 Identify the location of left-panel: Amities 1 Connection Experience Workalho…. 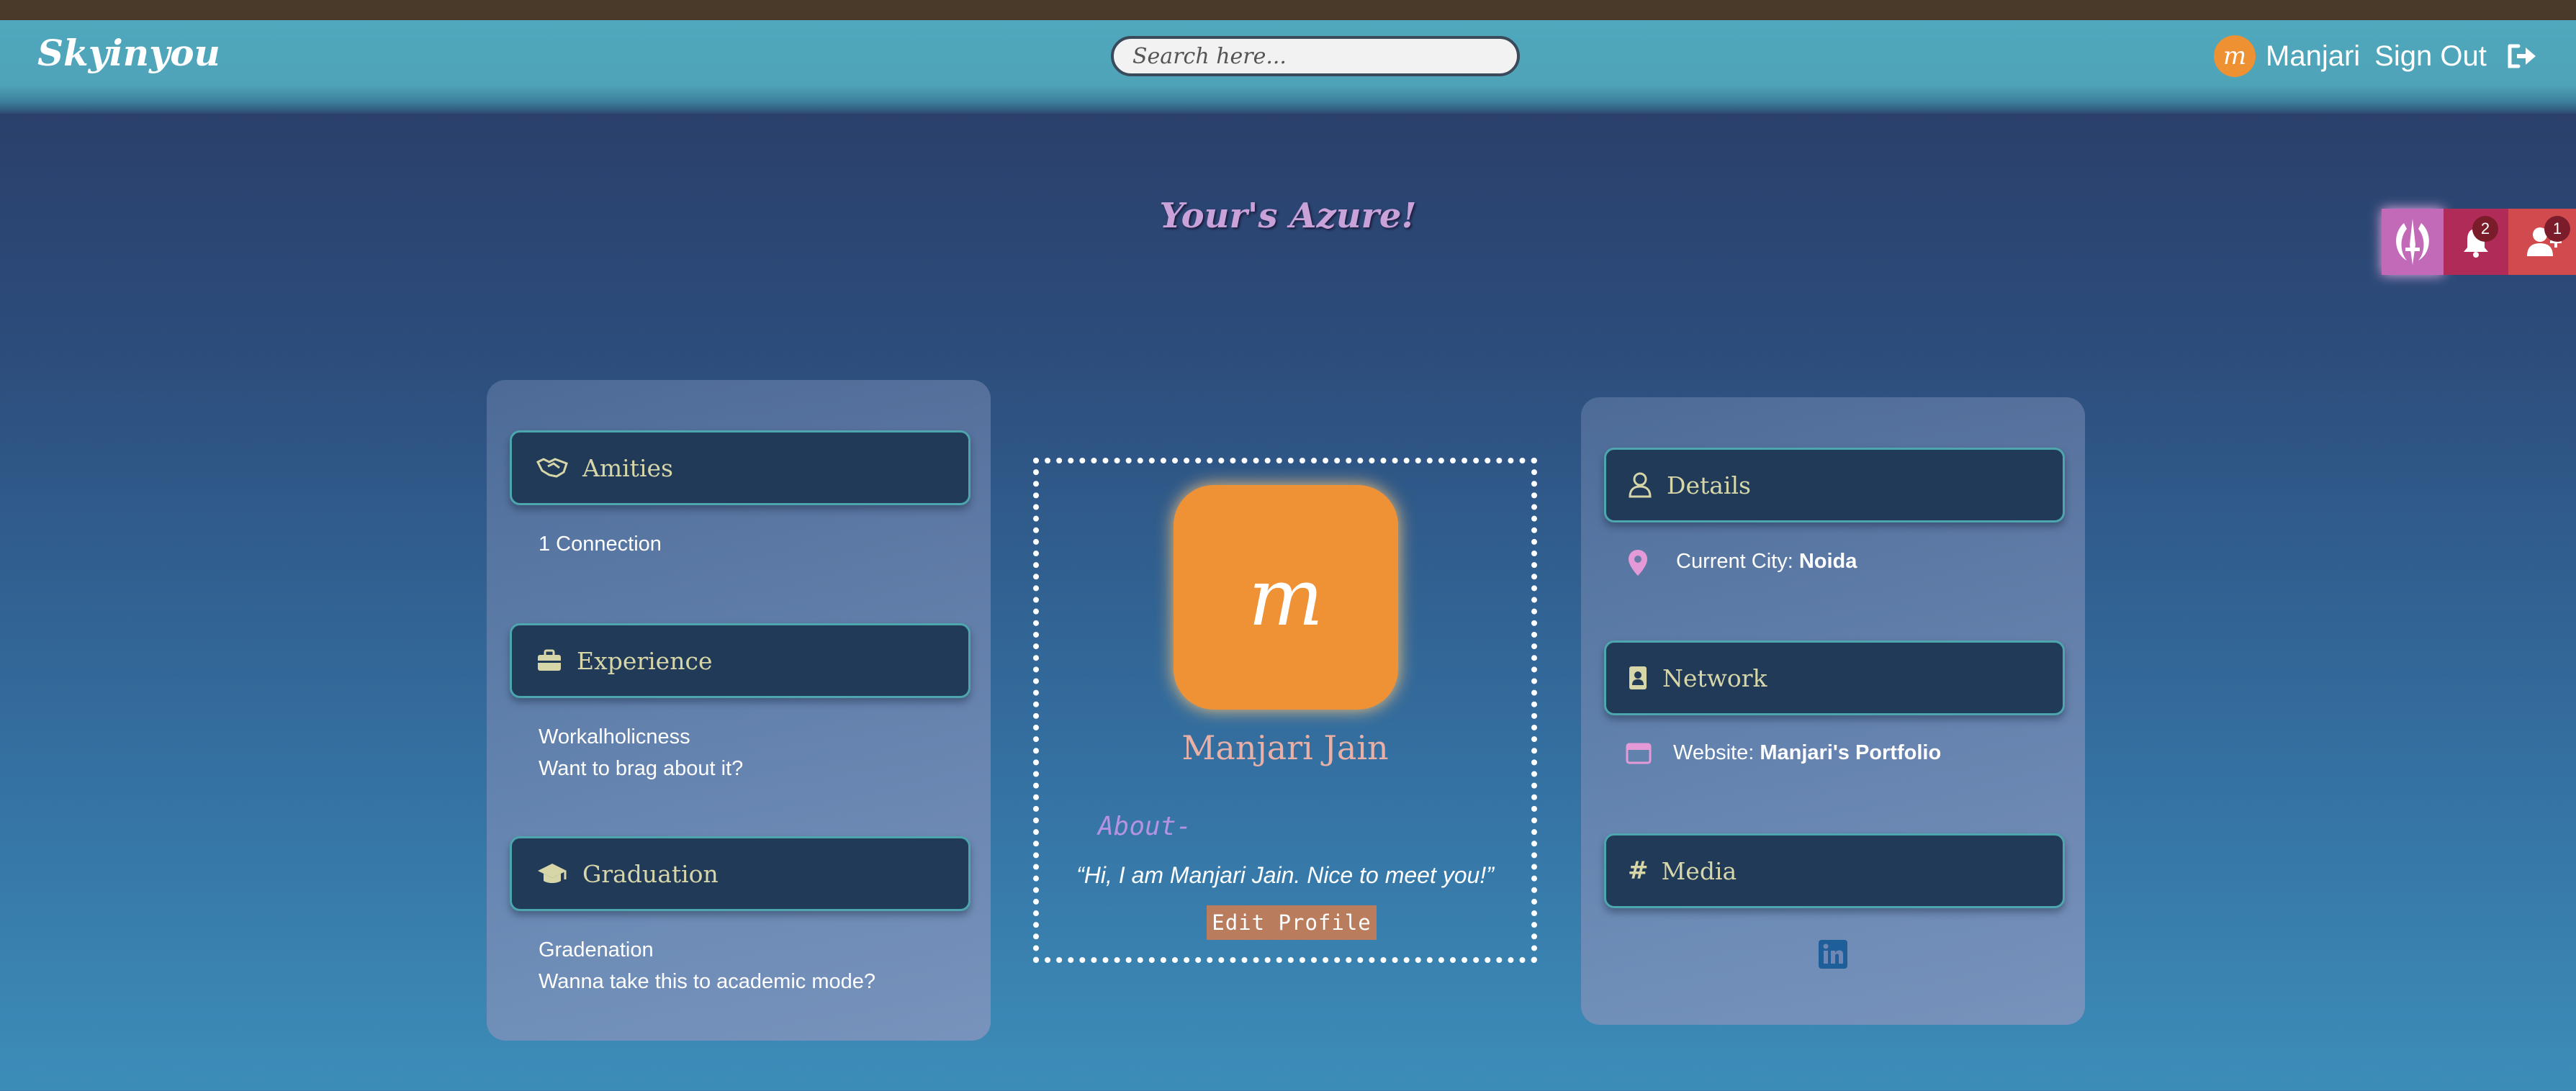
(739, 710).